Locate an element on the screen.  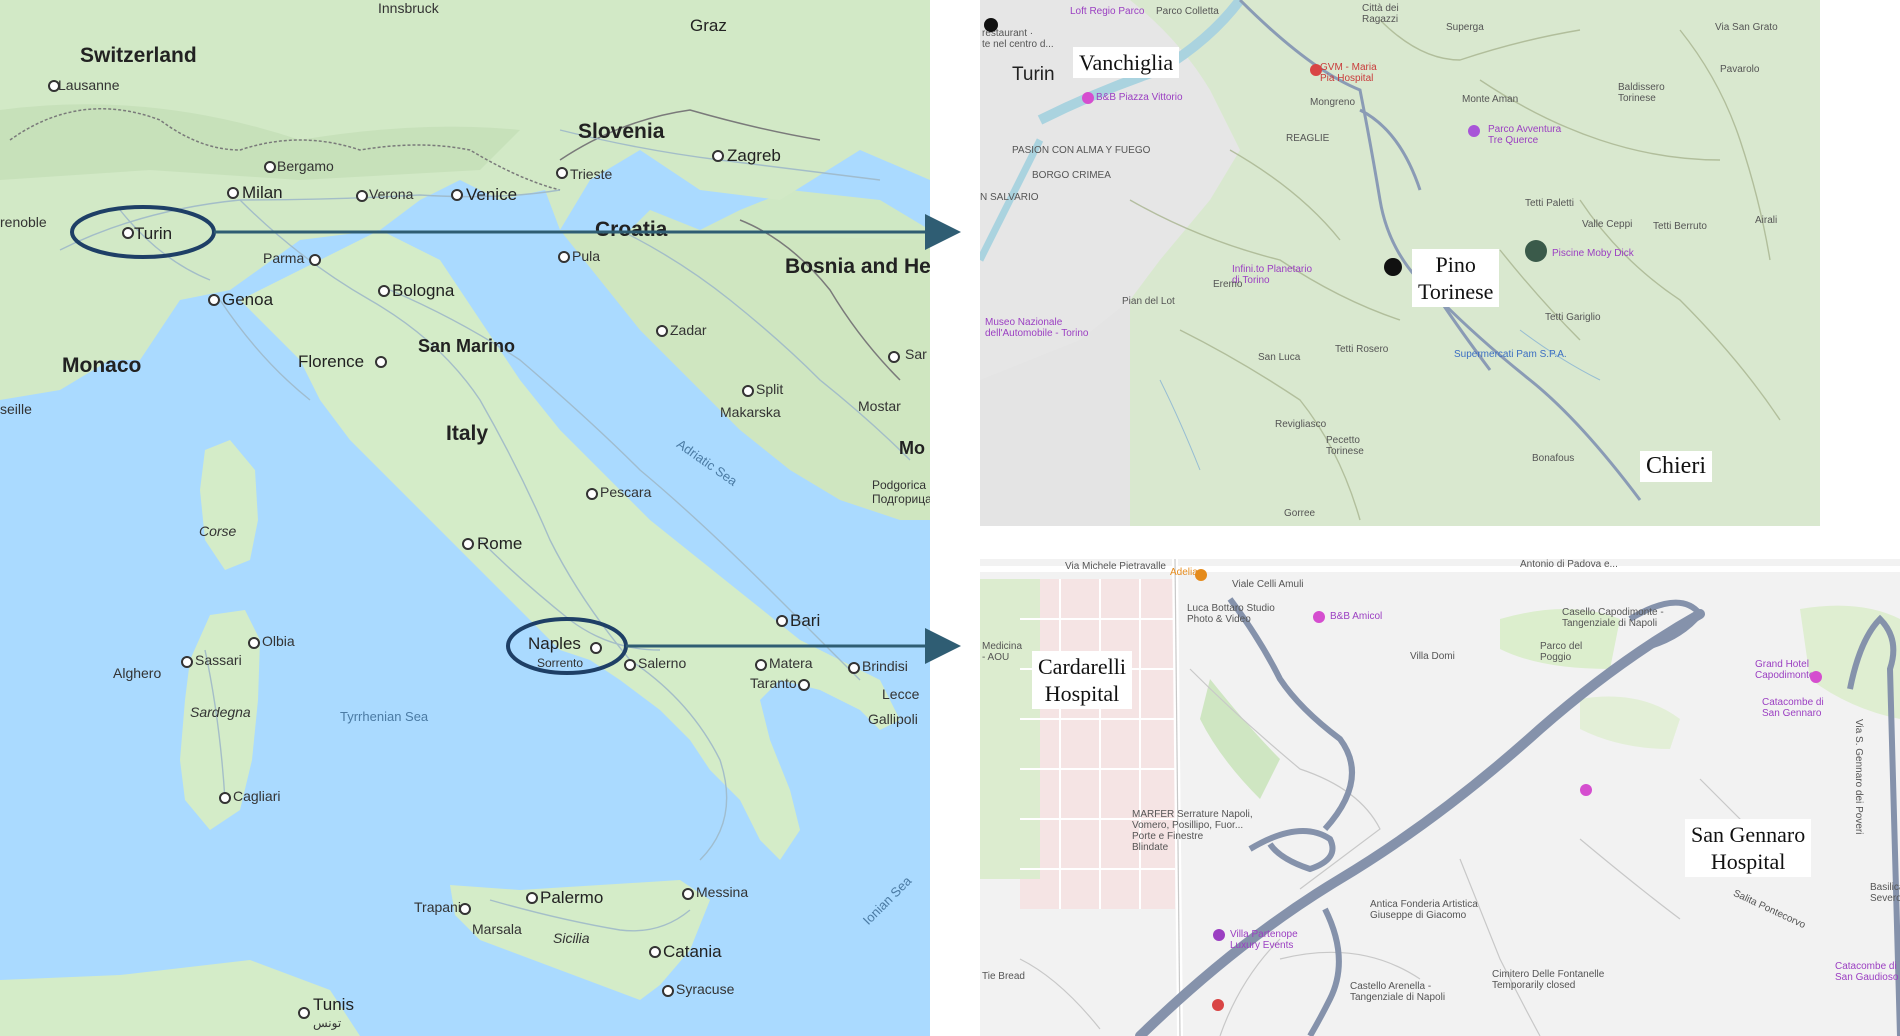
poi-label: Tie Bread is located at coordinates (1003, 976).